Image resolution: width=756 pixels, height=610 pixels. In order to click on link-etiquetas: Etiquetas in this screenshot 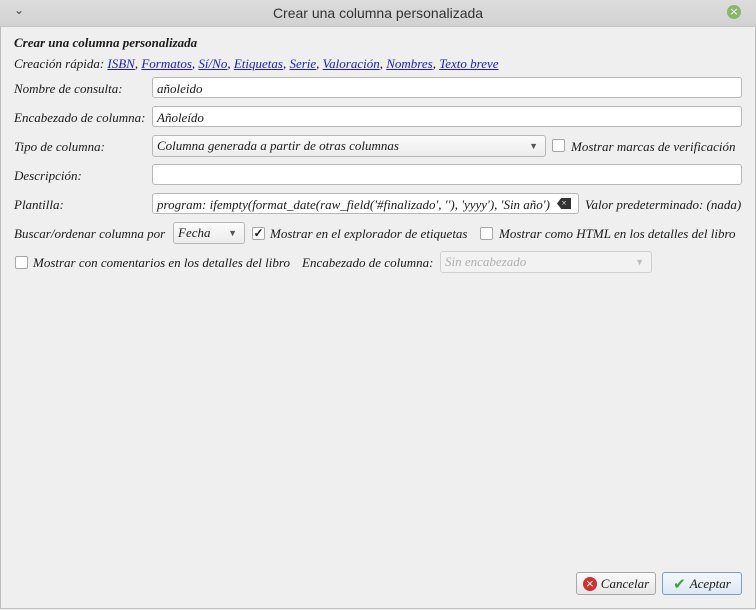, I will do `click(258, 63)`.